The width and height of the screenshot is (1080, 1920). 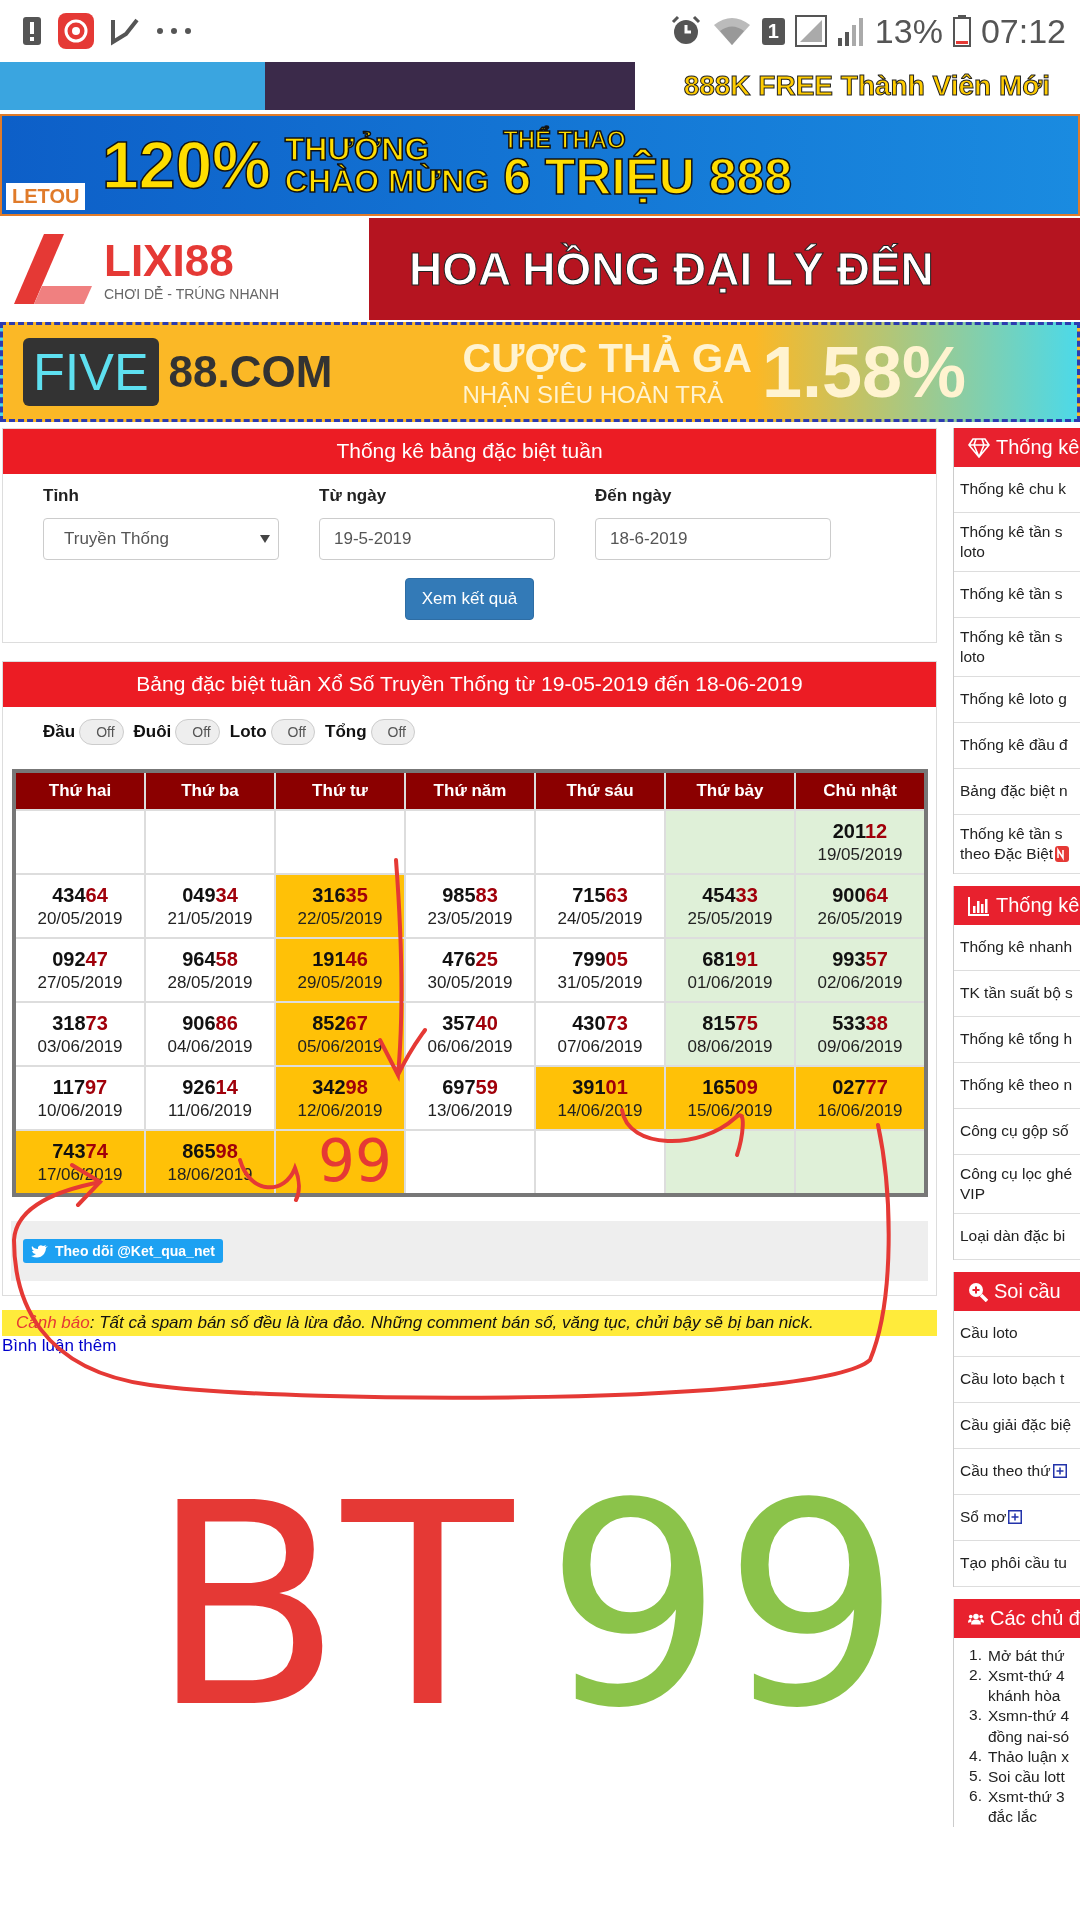 What do you see at coordinates (470, 1098) in the screenshot?
I see `table-cell: 69759 13/06/2019` at bounding box center [470, 1098].